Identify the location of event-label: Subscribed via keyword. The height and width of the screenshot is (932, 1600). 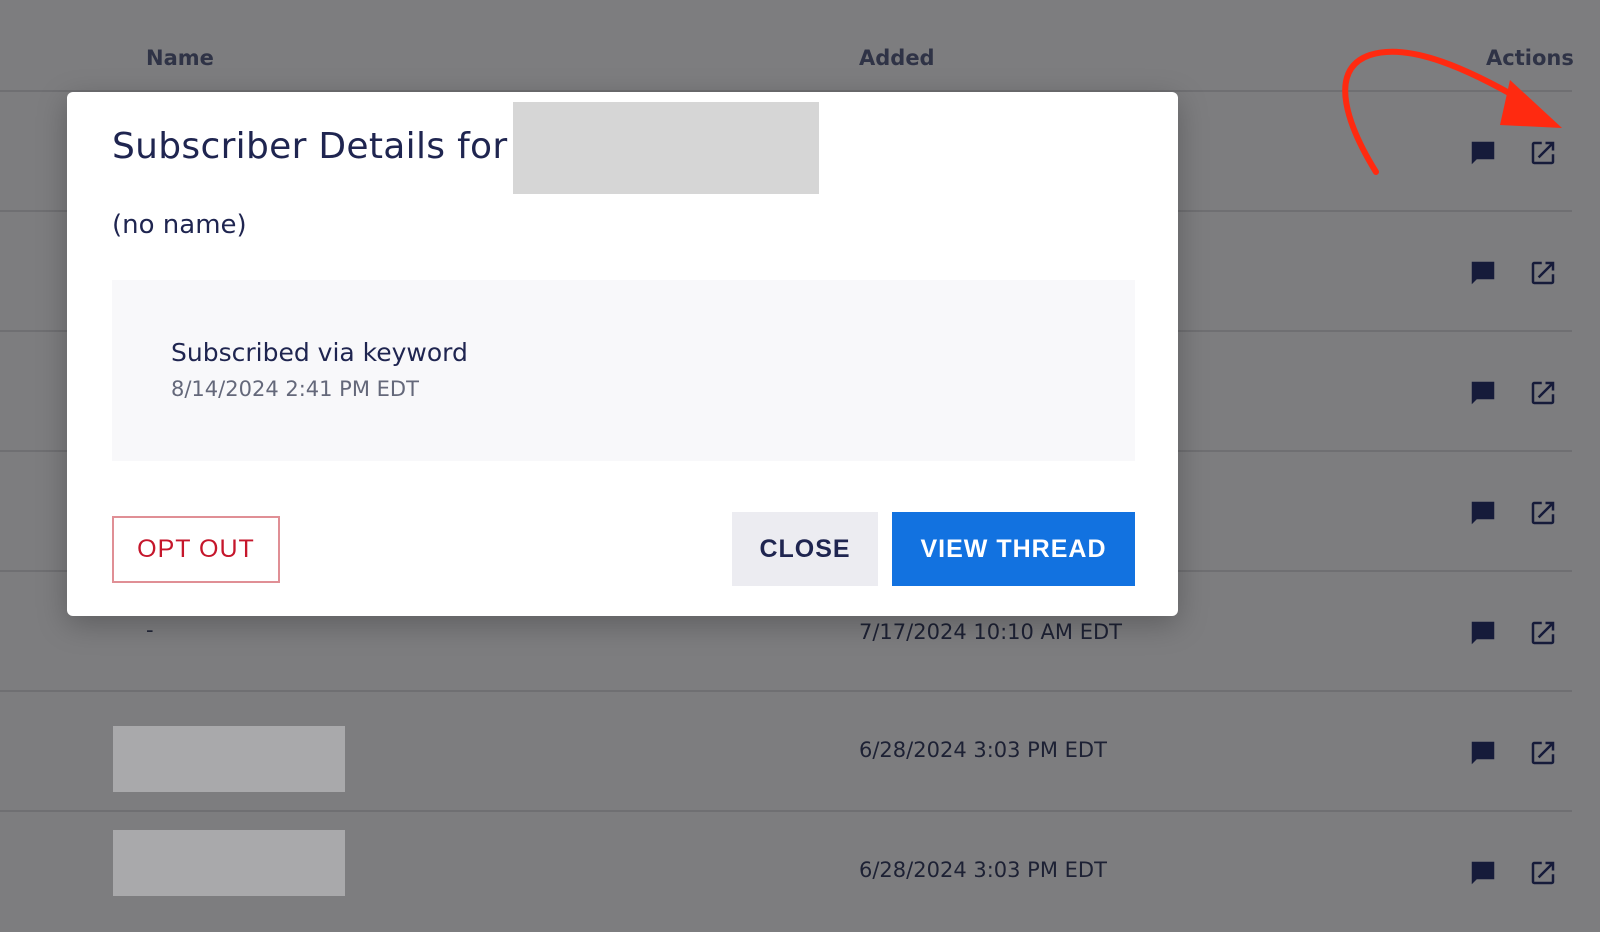
(319, 352).